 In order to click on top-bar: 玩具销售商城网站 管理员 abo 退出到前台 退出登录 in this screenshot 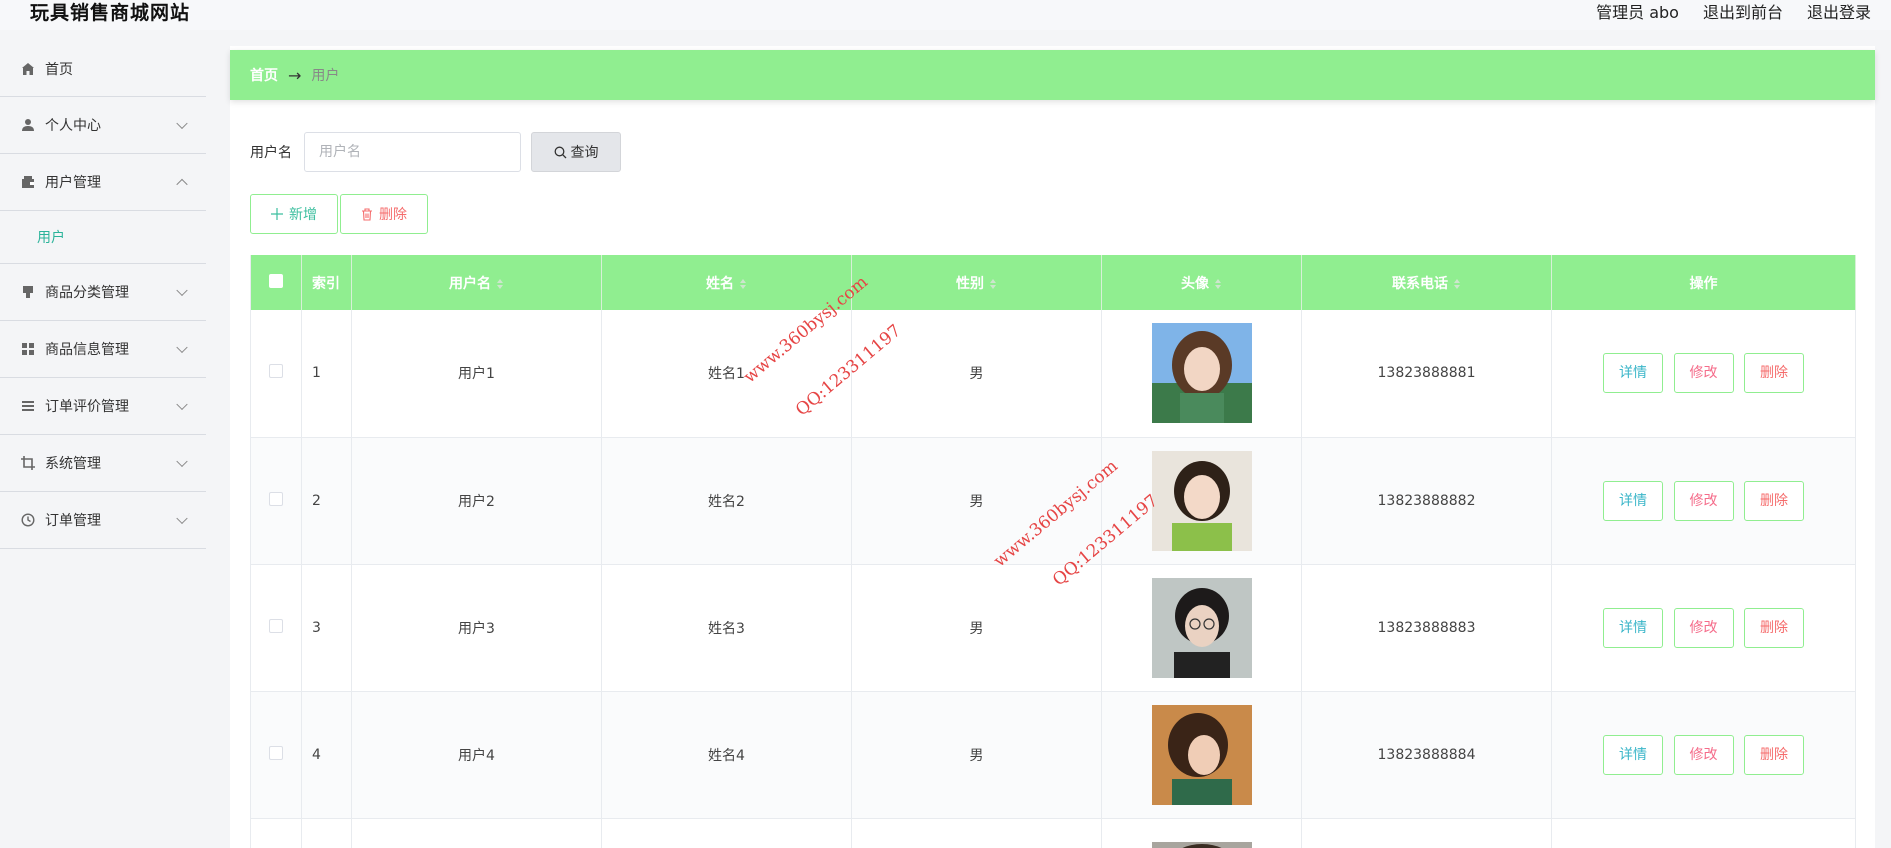, I will do `click(945, 15)`.